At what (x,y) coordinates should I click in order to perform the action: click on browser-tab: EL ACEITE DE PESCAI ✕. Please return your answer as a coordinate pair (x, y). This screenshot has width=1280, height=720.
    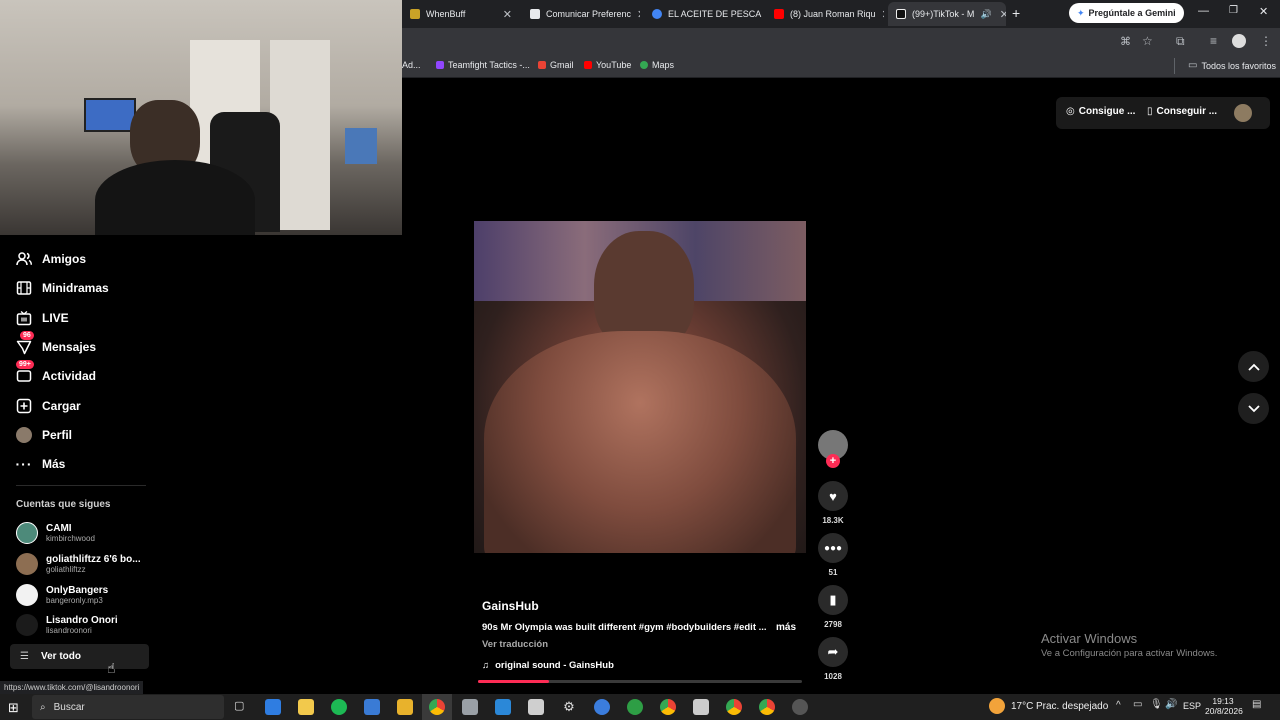
    Looking at the image, I should click on (703, 14).